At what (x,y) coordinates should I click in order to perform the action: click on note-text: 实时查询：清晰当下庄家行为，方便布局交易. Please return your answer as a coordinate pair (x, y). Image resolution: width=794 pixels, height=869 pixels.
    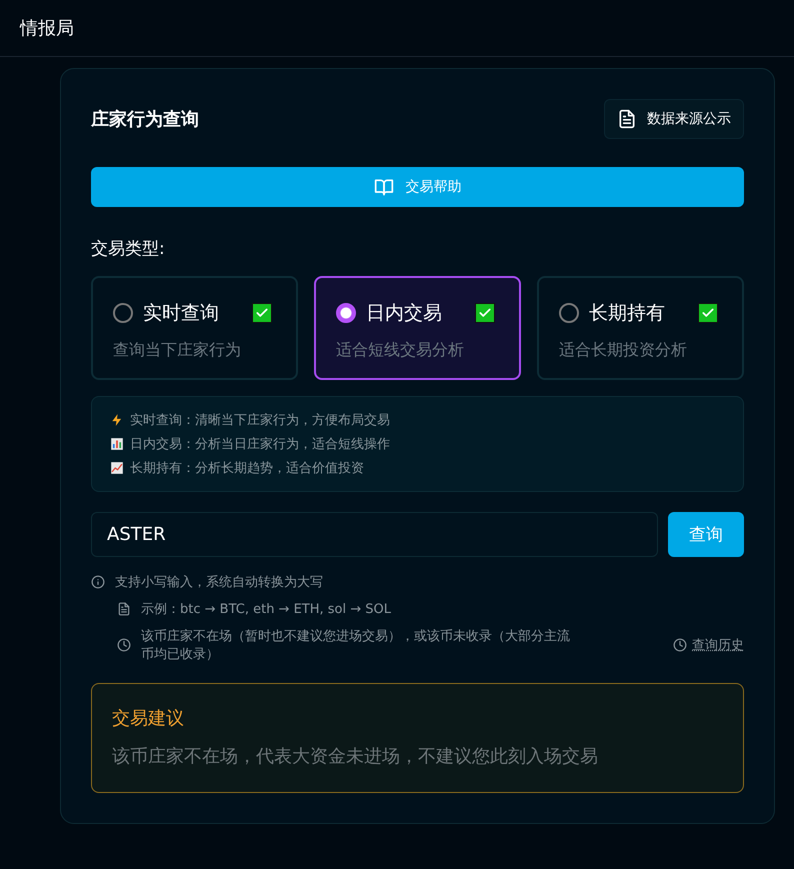
    Looking at the image, I should click on (260, 420).